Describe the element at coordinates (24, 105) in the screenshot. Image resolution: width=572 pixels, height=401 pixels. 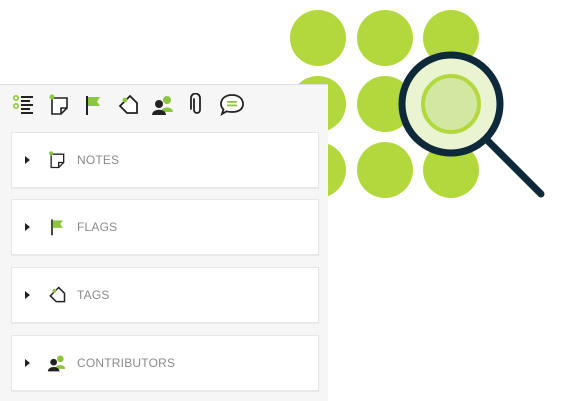
I see `outline-list-icon` at that location.